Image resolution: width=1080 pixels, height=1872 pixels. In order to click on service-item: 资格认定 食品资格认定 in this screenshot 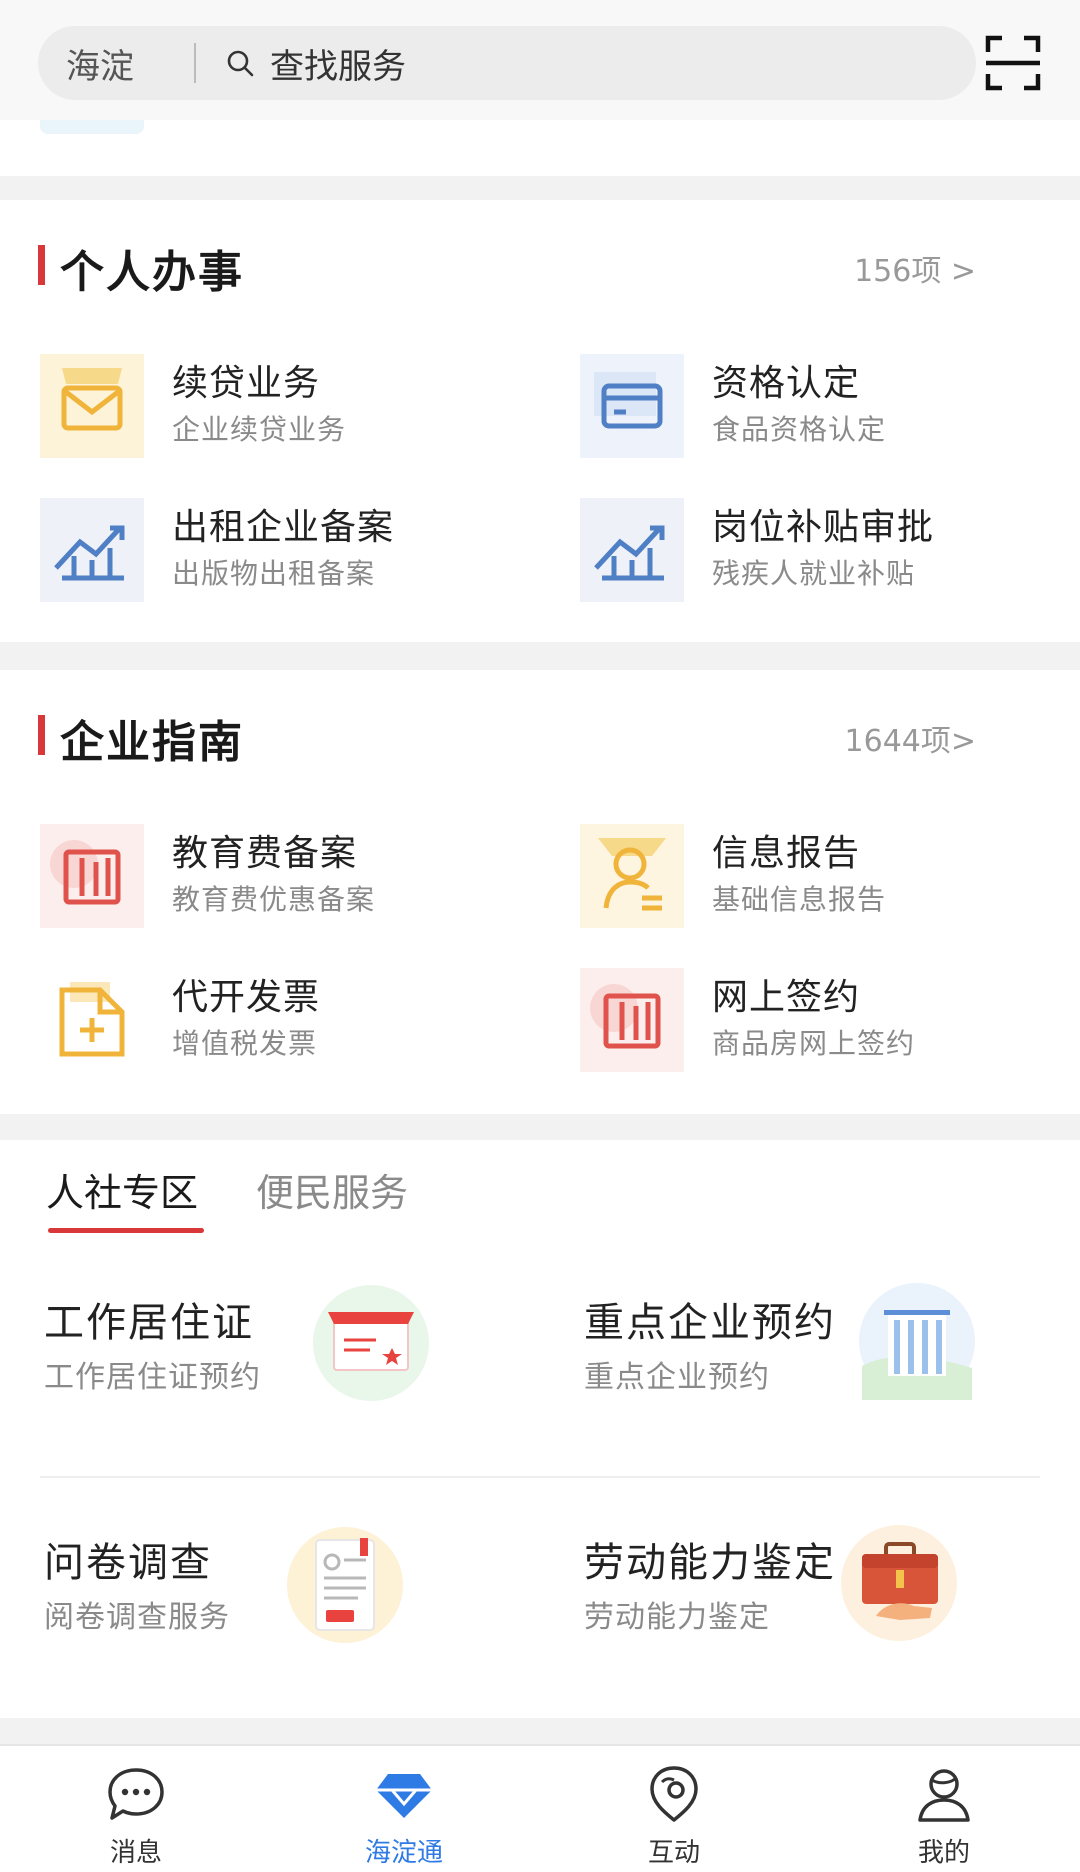, I will do `click(830, 409)`.